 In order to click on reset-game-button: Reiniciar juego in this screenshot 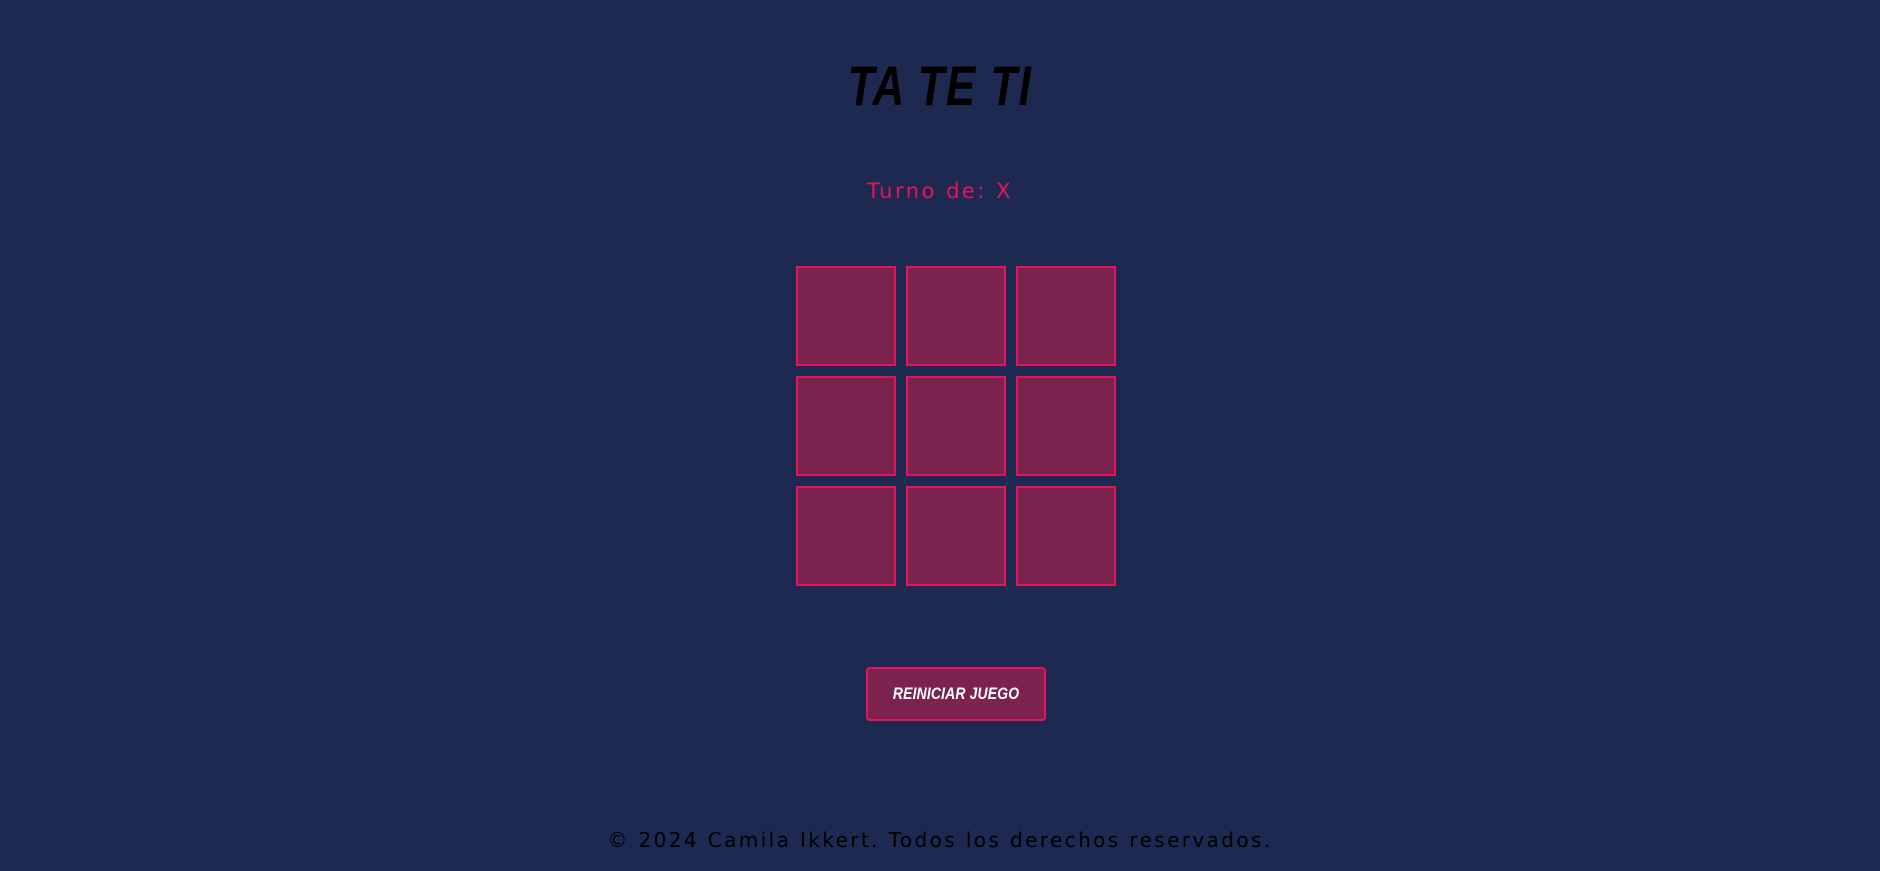, I will do `click(956, 694)`.